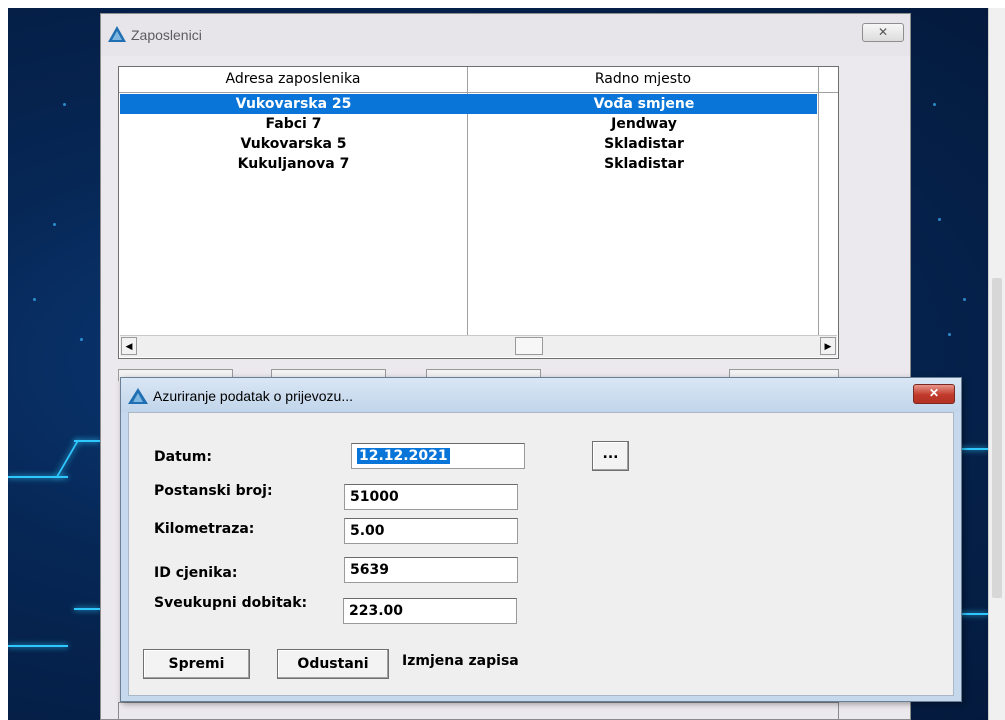 This screenshot has height=720, width=1005. I want to click on column-header-radno-mjesto: Radno mjesto, so click(643, 80).